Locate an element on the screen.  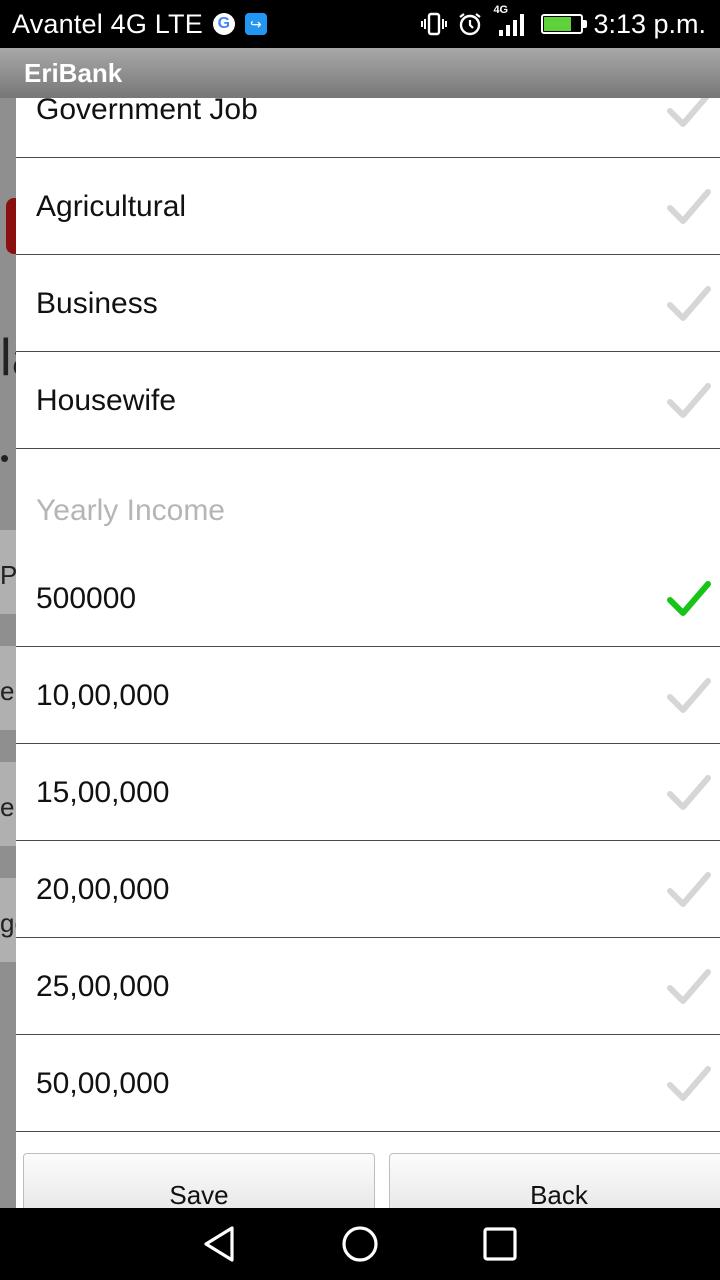
option-row-government-job: Government Job is located at coordinates (368, 128).